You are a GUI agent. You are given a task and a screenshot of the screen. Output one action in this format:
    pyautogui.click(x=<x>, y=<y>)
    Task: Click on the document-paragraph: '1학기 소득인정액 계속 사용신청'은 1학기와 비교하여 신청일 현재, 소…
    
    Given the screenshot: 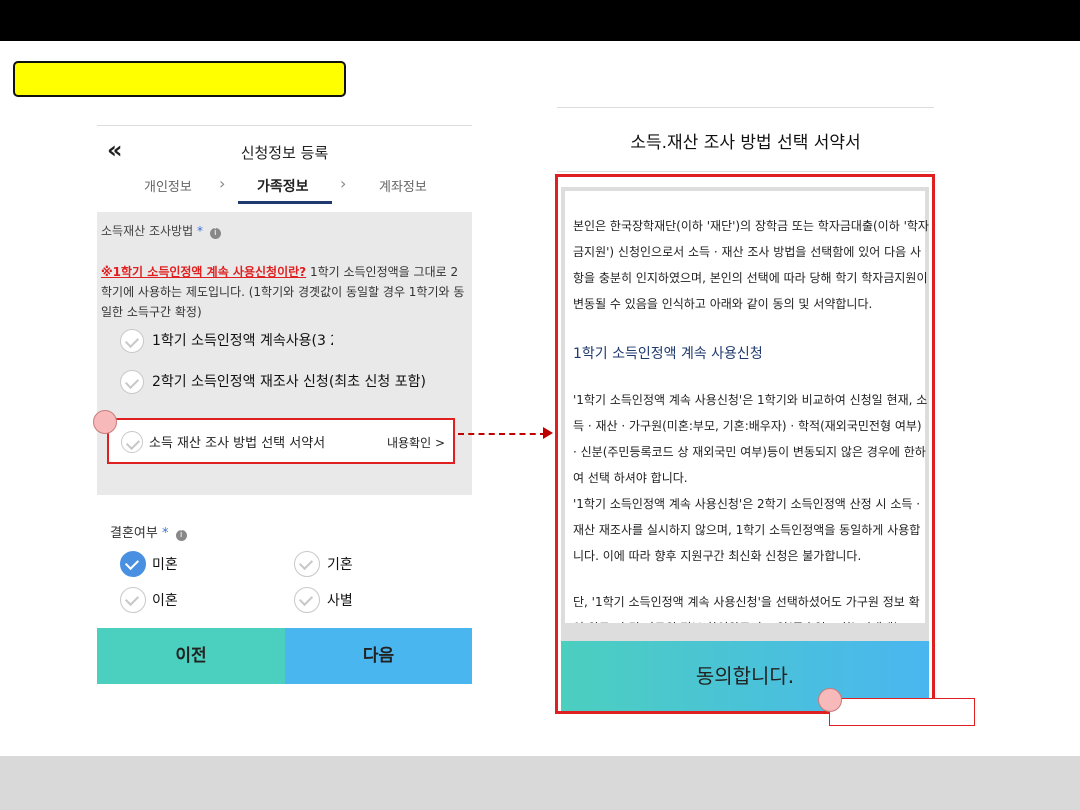 What is the action you would take?
    pyautogui.click(x=750, y=439)
    